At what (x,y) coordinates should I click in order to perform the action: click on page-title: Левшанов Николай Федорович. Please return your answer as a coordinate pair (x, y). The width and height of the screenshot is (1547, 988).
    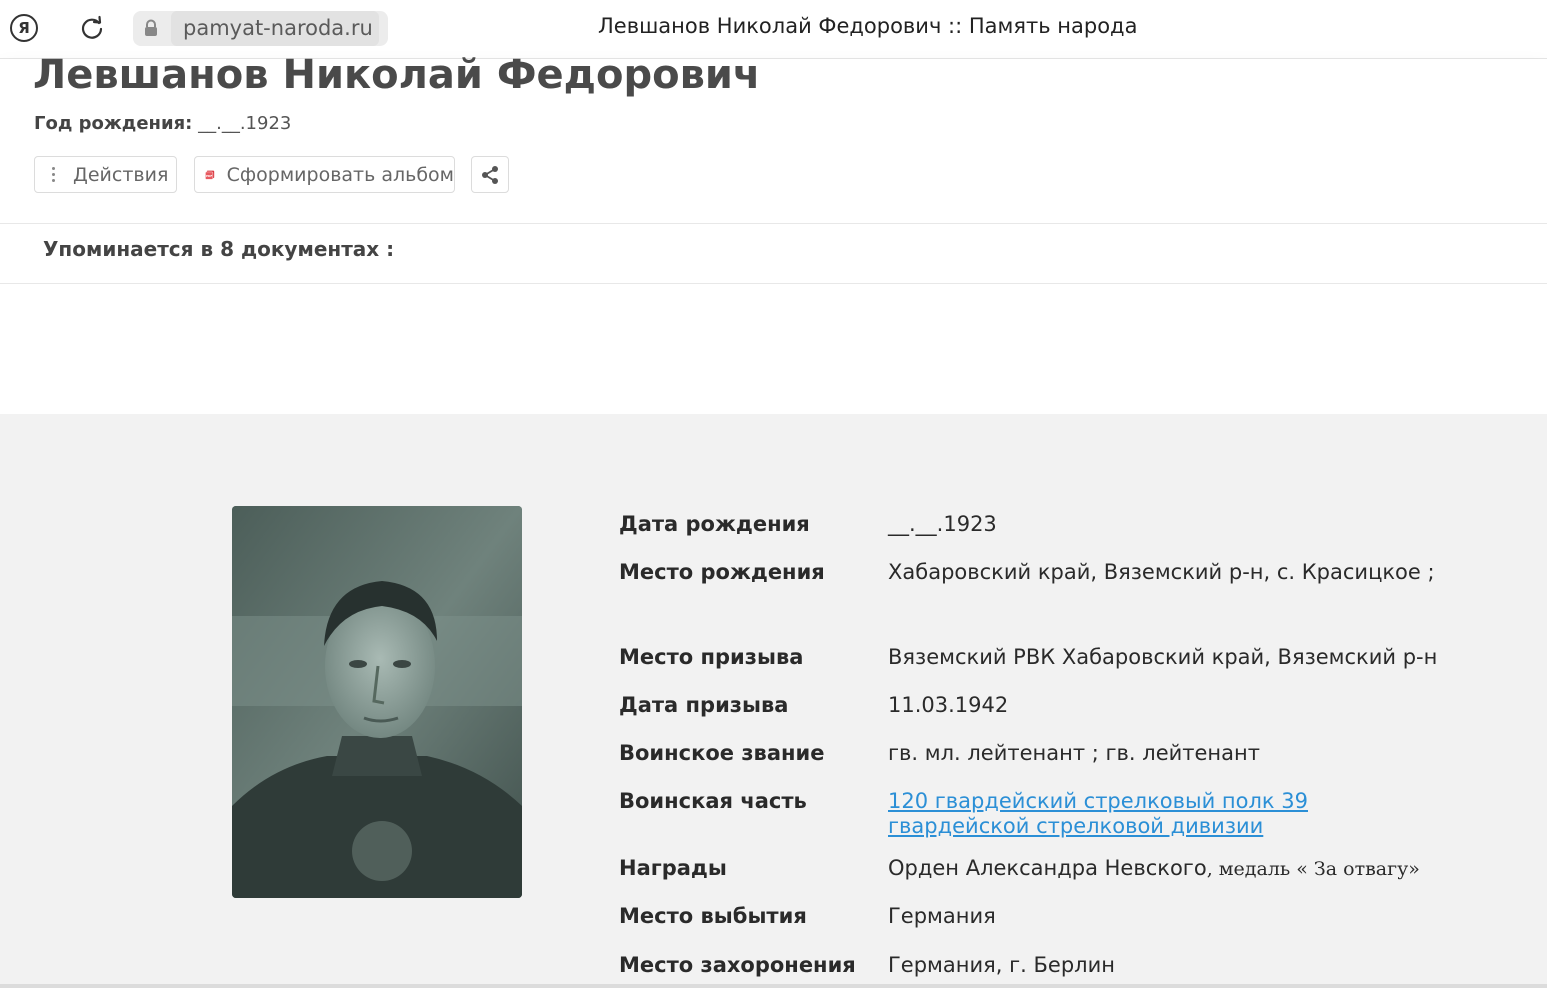
    Looking at the image, I should click on (397, 75).